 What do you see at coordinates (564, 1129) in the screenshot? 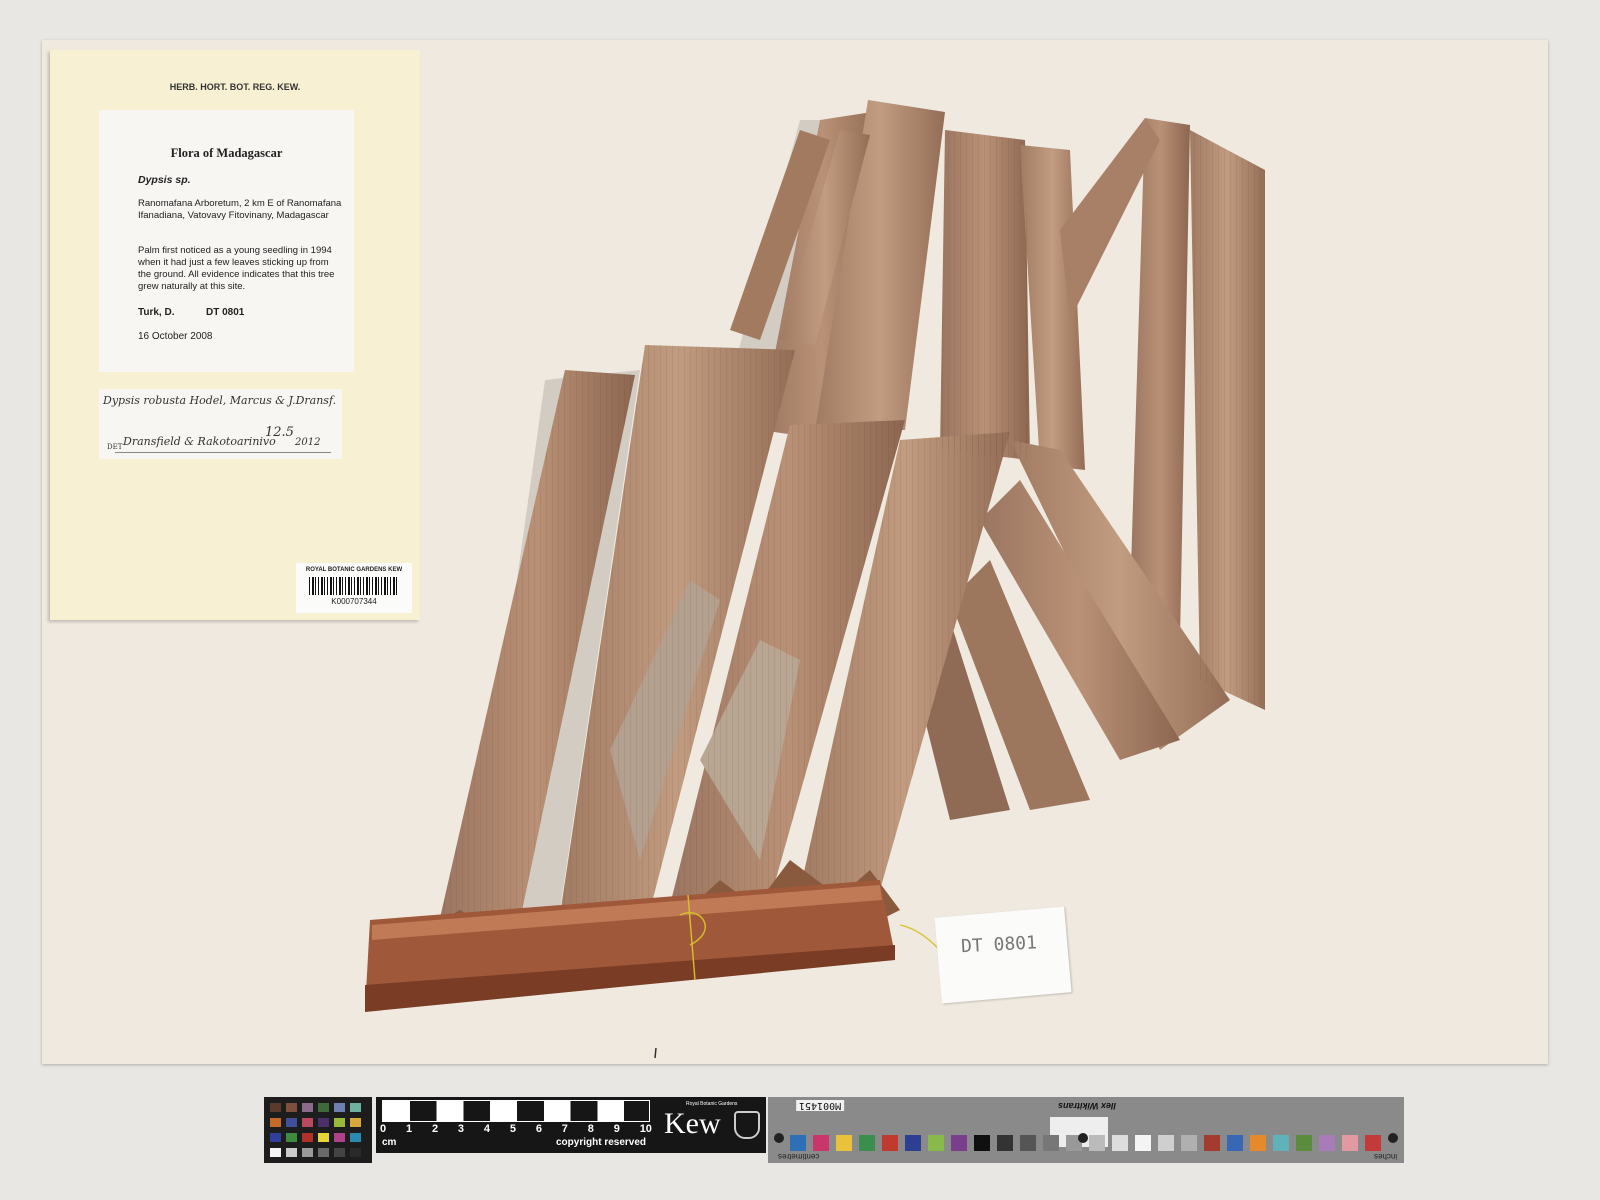
I see `scale-number: 7` at bounding box center [564, 1129].